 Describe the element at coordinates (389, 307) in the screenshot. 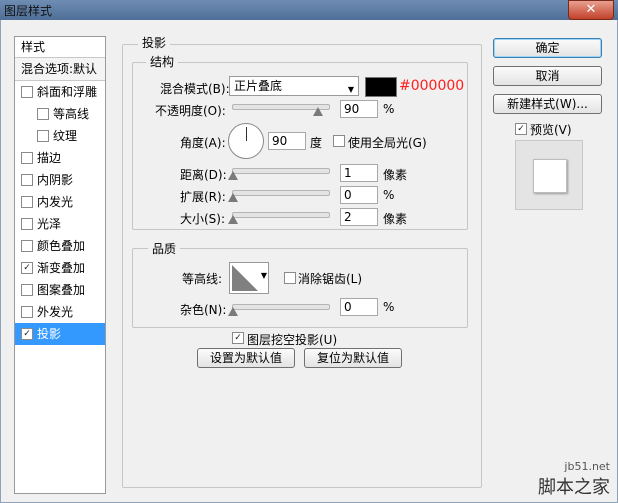

I see `noise-unit: %` at that location.